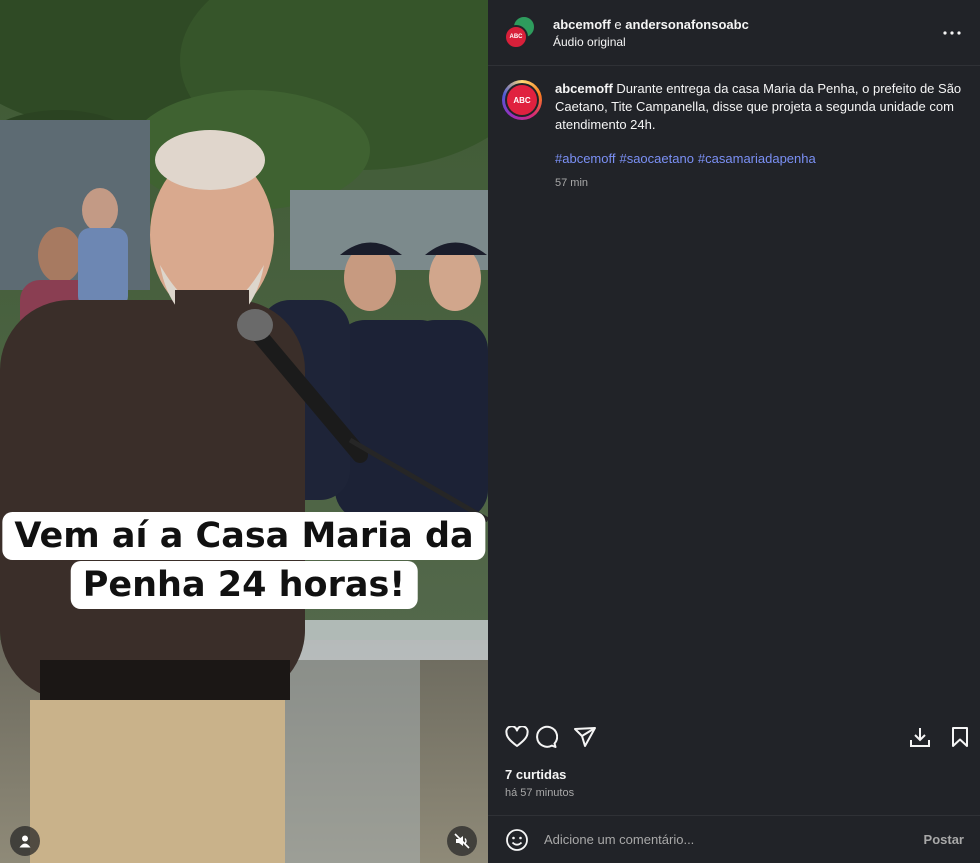 The width and height of the screenshot is (980, 863). Describe the element at coordinates (585, 158) in the screenshot. I see `hashtag-link: #abcemoff` at that location.